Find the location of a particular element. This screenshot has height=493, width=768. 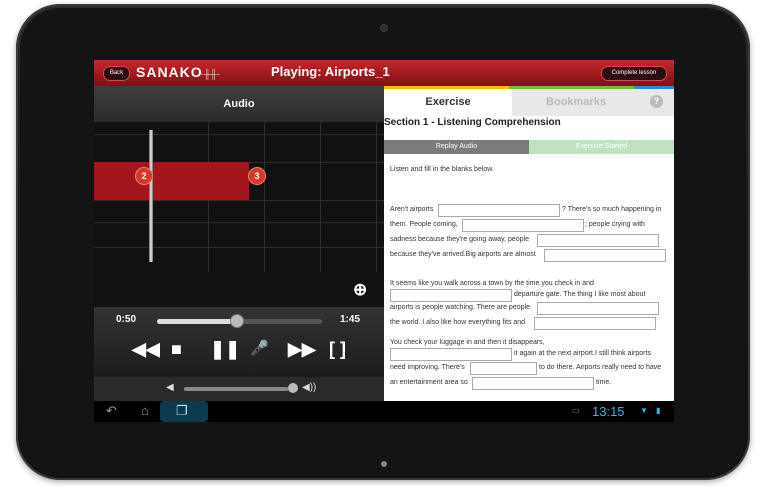

section-title: Section 1 - Listening Comprehension is located at coordinates (472, 122).